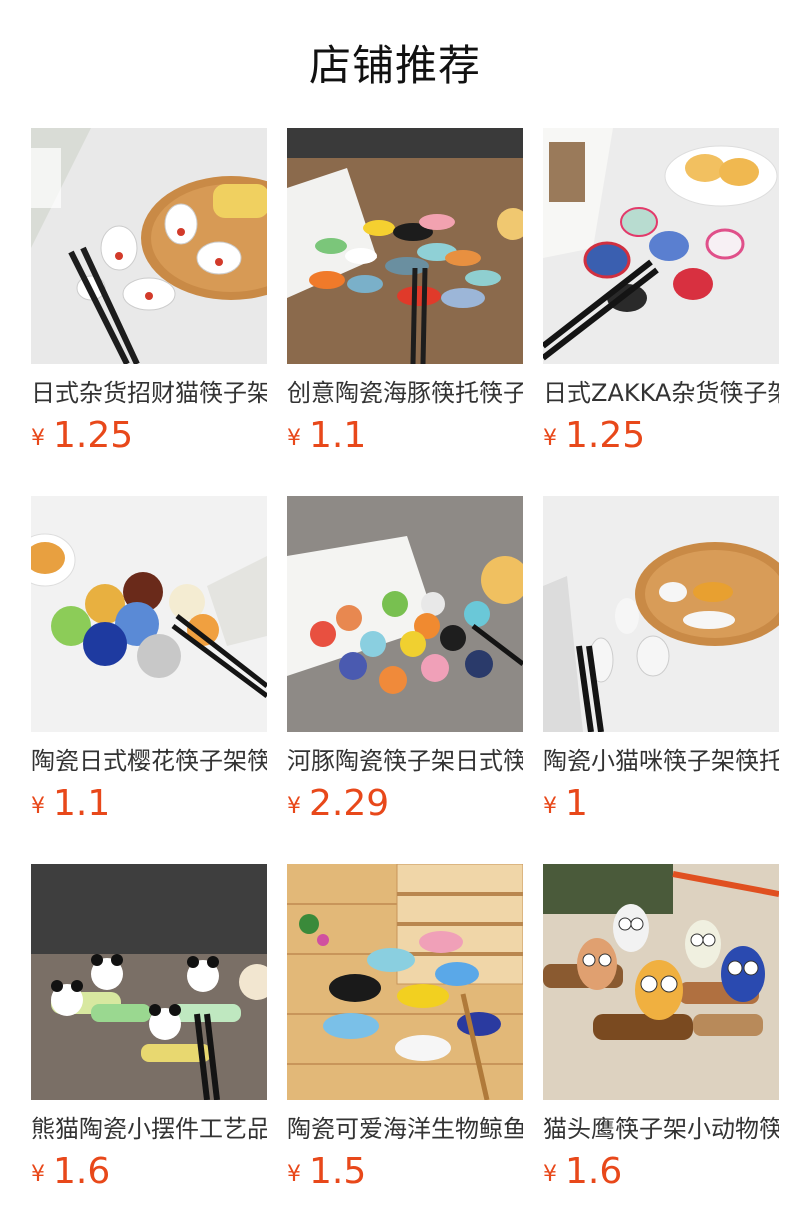 The width and height of the screenshot is (790, 1232). I want to click on product-price: ¥1.5, so click(405, 1172).